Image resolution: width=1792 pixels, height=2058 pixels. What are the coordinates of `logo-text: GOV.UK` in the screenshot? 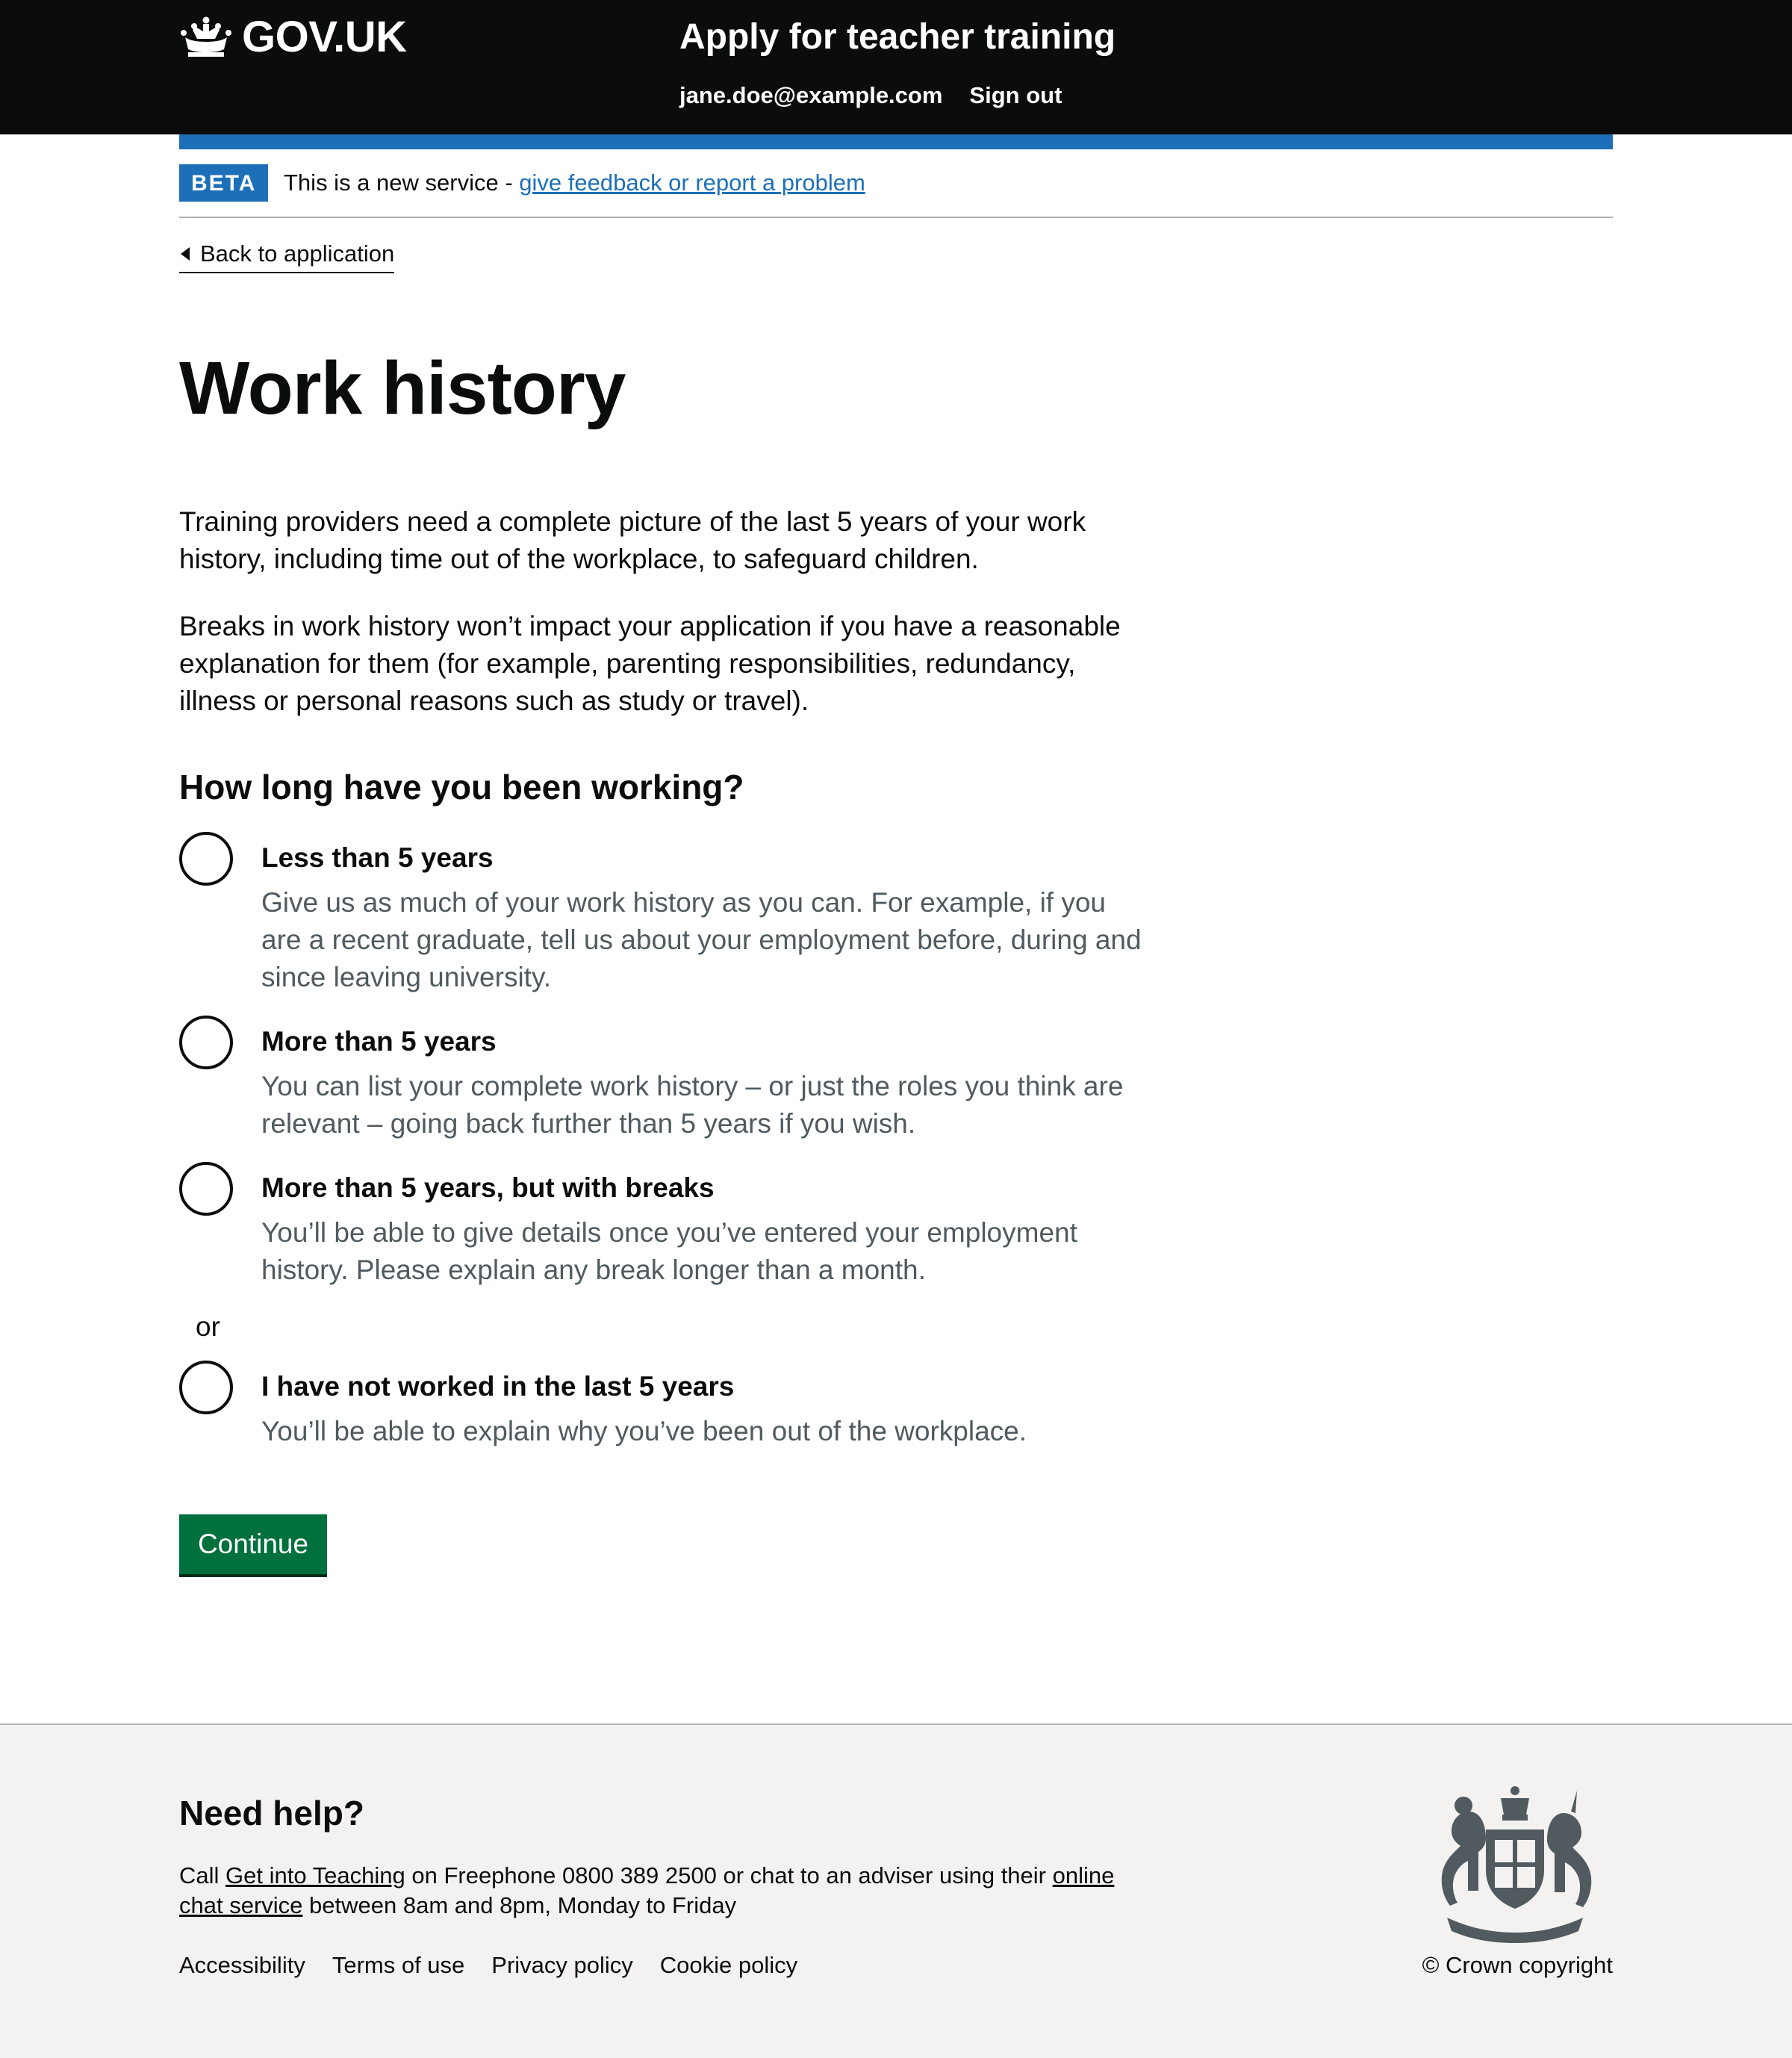 It's located at (324, 37).